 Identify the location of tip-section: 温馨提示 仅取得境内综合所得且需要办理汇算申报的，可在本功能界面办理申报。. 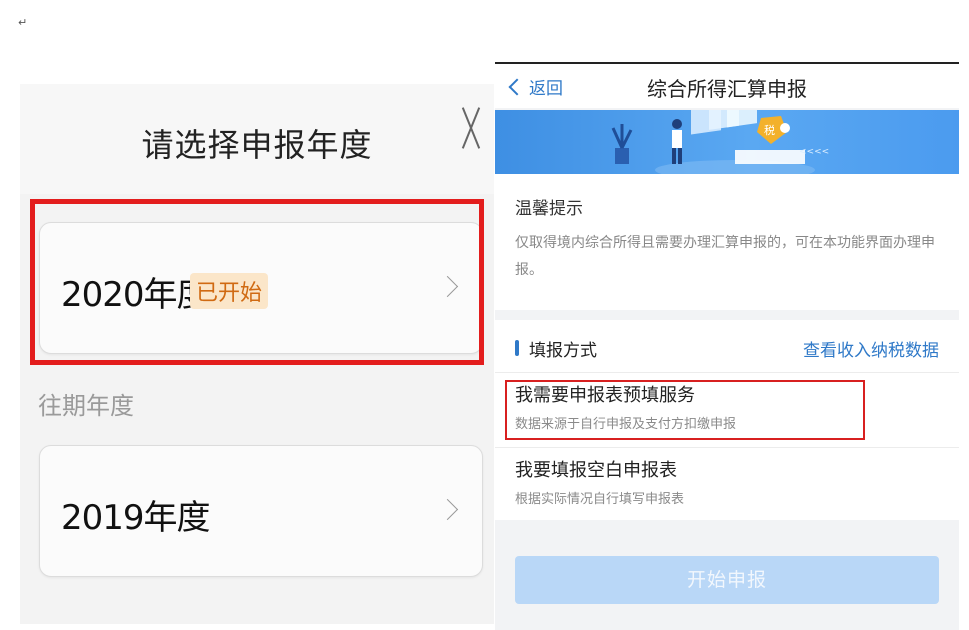
(727, 242).